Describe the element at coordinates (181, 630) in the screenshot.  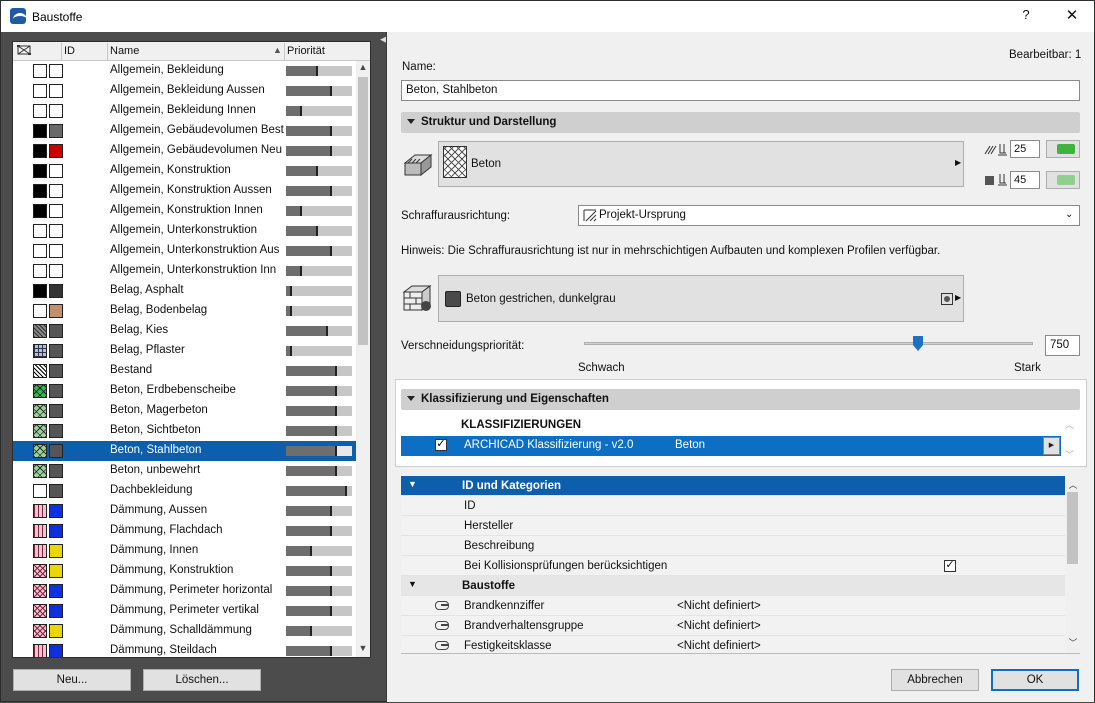
I see `material-name: Dämmung, Schalldämmung` at that location.